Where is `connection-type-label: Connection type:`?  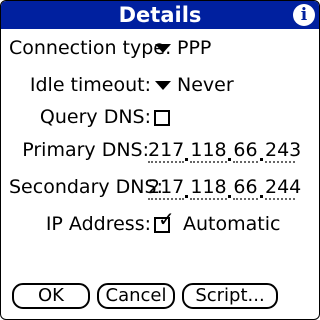 connection-type-label: Connection type: is located at coordinates (90, 48).